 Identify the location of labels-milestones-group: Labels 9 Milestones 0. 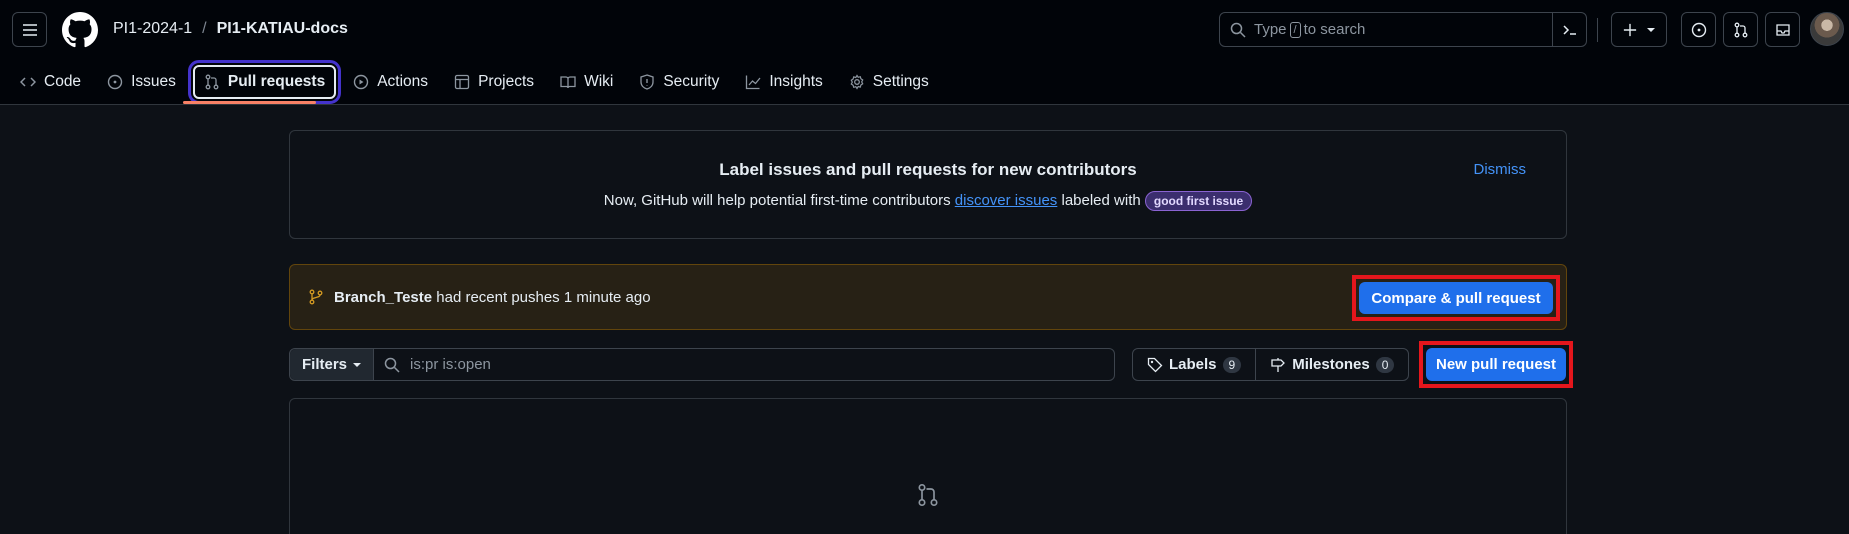
(1270, 364).